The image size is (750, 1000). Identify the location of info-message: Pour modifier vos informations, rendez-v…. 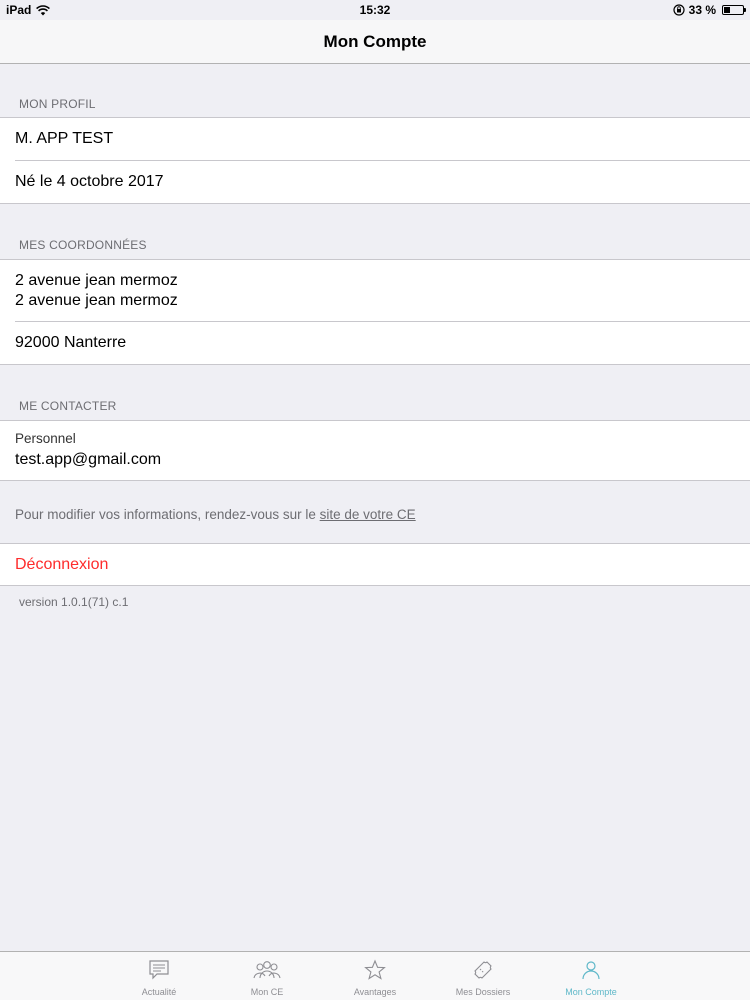
(167, 514).